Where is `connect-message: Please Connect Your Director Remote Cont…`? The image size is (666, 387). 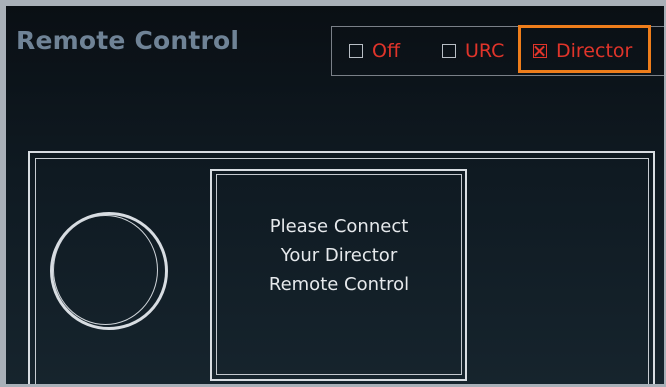
connect-message: Please Connect Your Director Remote Cont… is located at coordinates (339, 255).